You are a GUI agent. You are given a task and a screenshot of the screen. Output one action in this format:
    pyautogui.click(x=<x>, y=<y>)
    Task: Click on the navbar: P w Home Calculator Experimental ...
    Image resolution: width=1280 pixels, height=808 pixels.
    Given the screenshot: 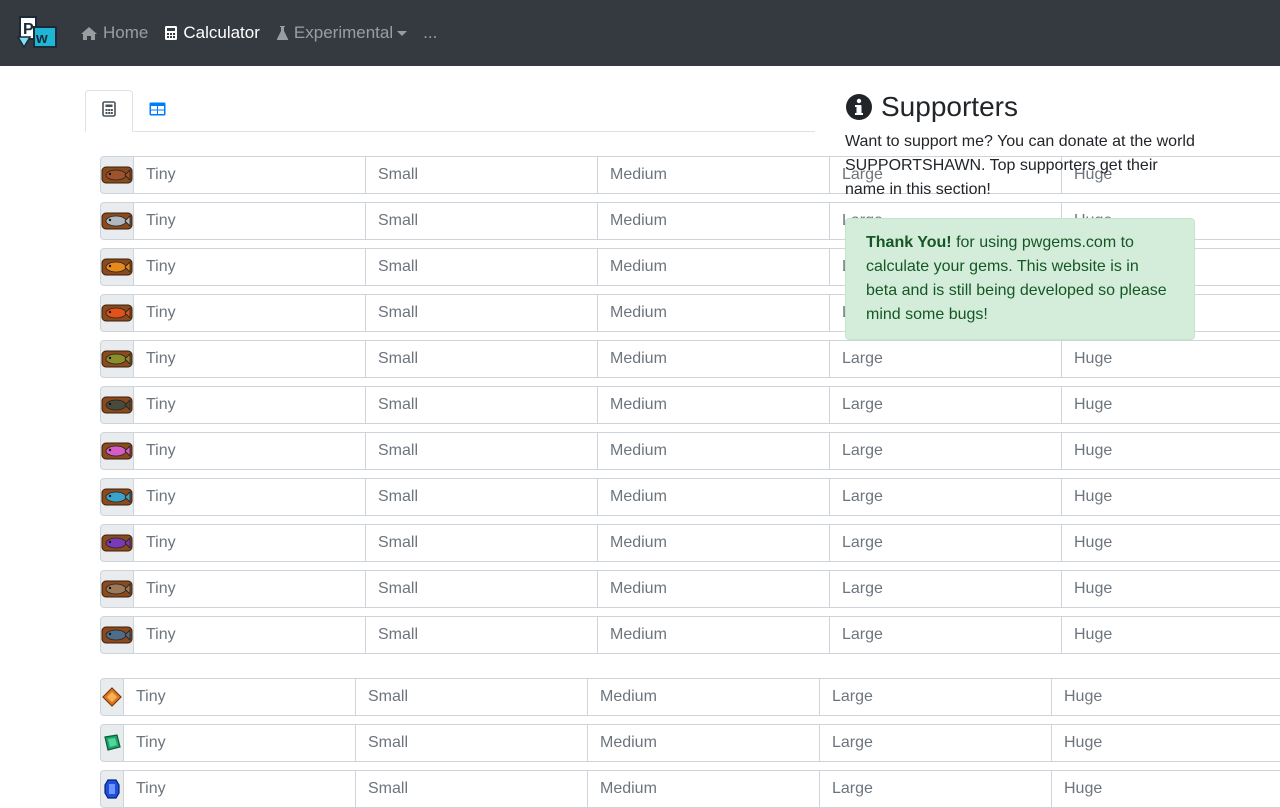 What is the action you would take?
    pyautogui.click(x=640, y=33)
    